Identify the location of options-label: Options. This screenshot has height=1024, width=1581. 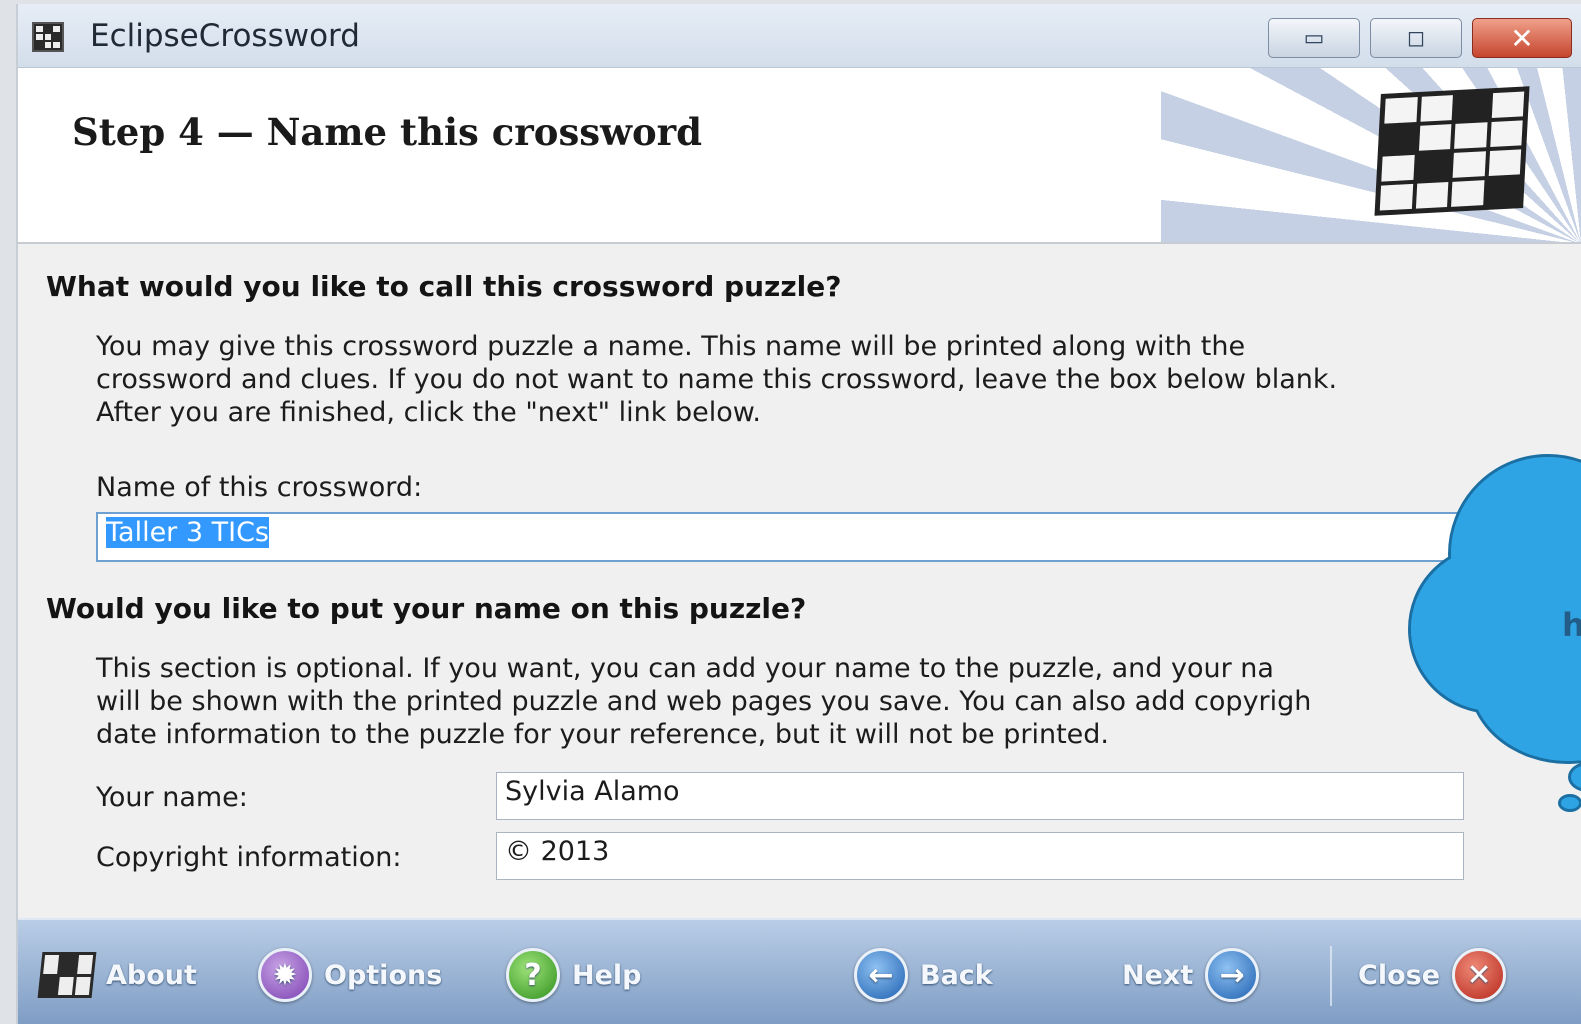
(383, 975).